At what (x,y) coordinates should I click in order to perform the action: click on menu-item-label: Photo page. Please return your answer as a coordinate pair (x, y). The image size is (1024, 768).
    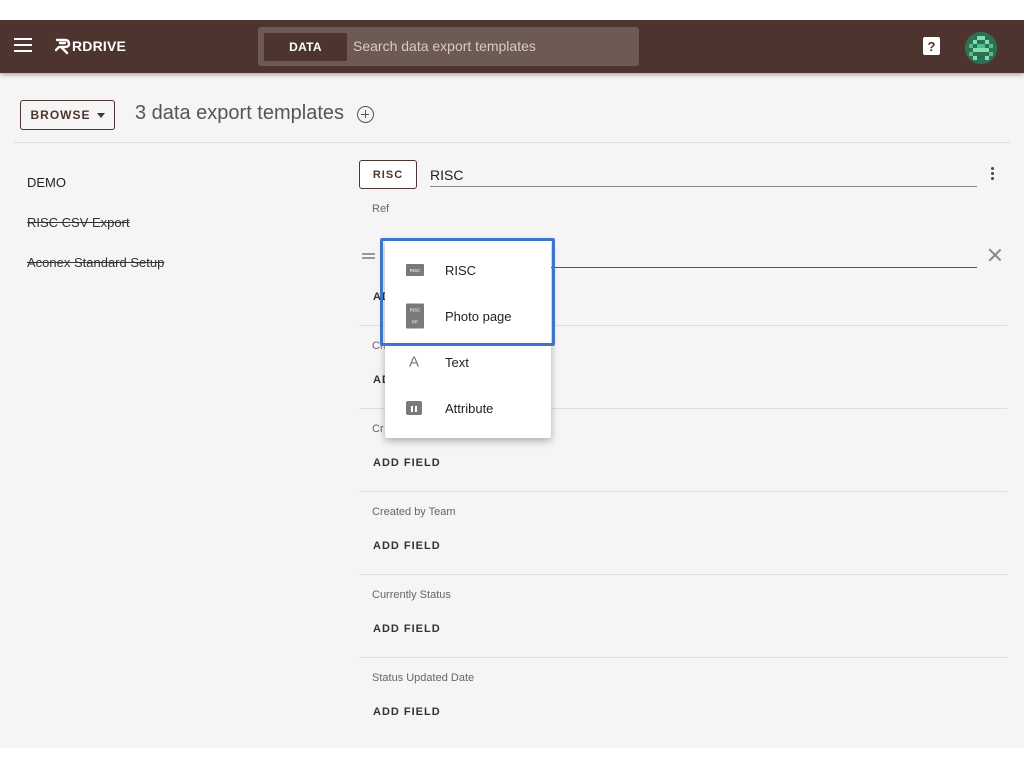
    Looking at the image, I should click on (478, 316).